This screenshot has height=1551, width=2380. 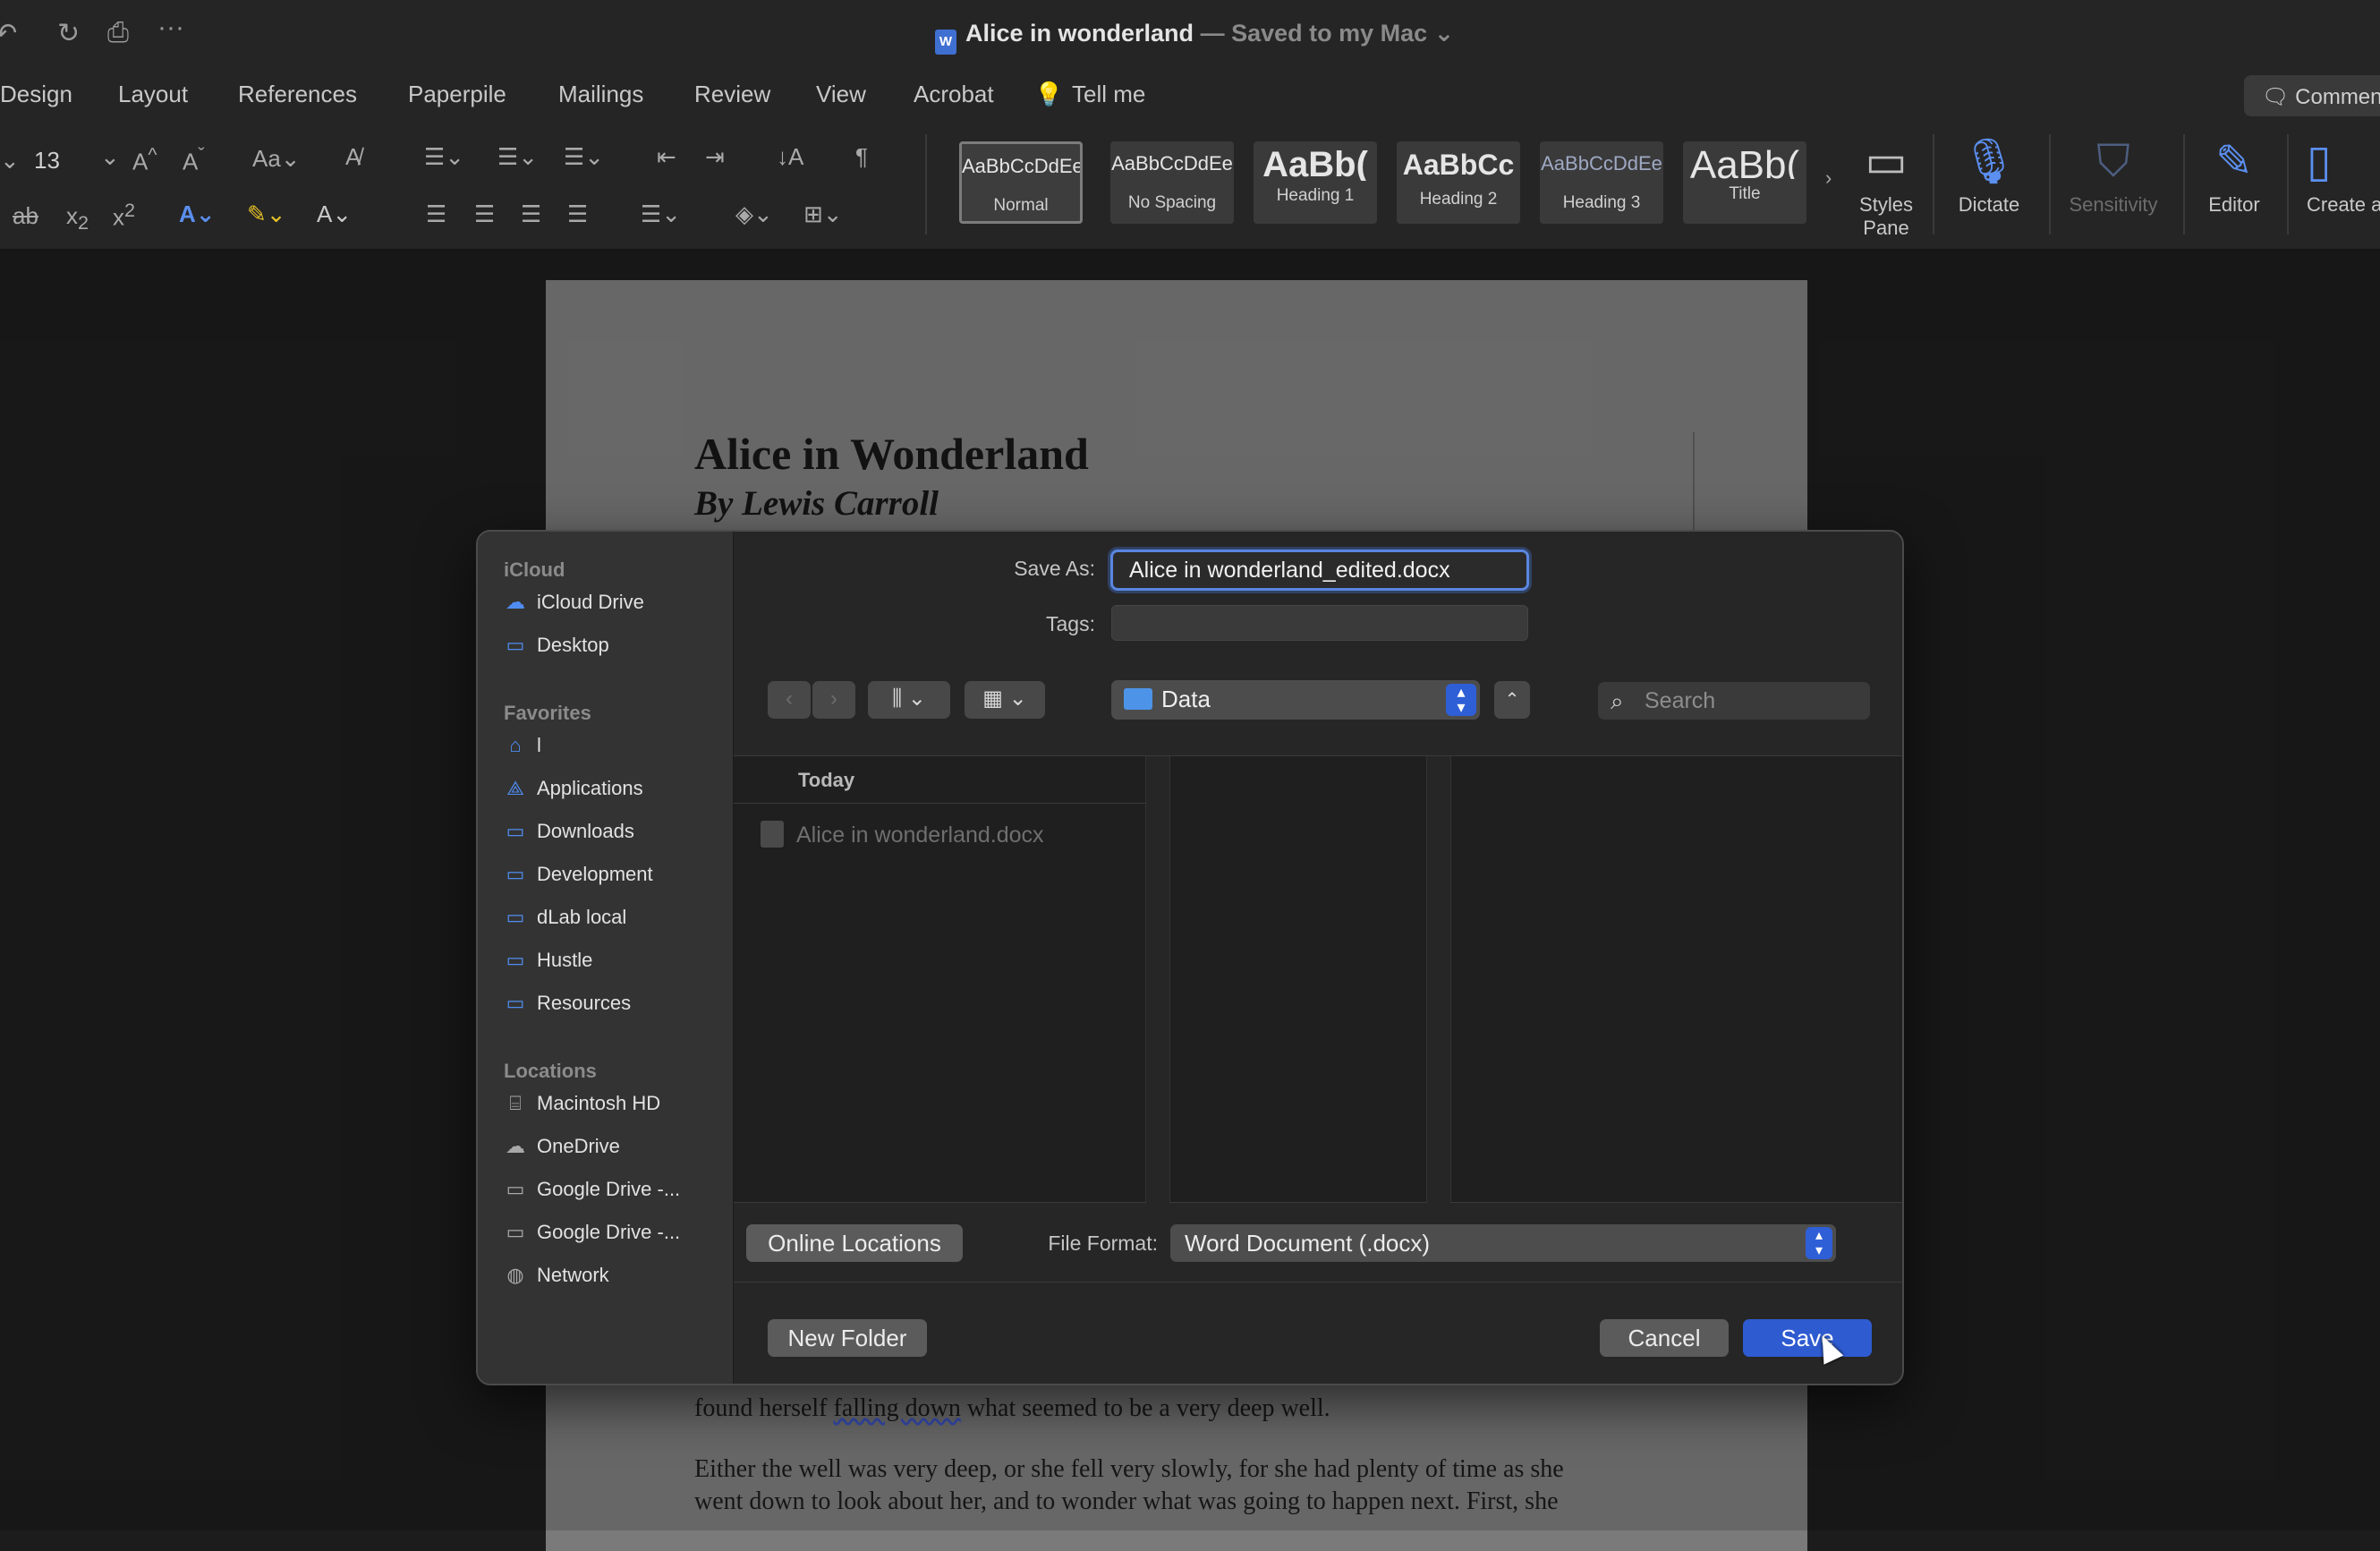 What do you see at coordinates (8, 33) in the screenshot?
I see `undo-icon: ↶` at bounding box center [8, 33].